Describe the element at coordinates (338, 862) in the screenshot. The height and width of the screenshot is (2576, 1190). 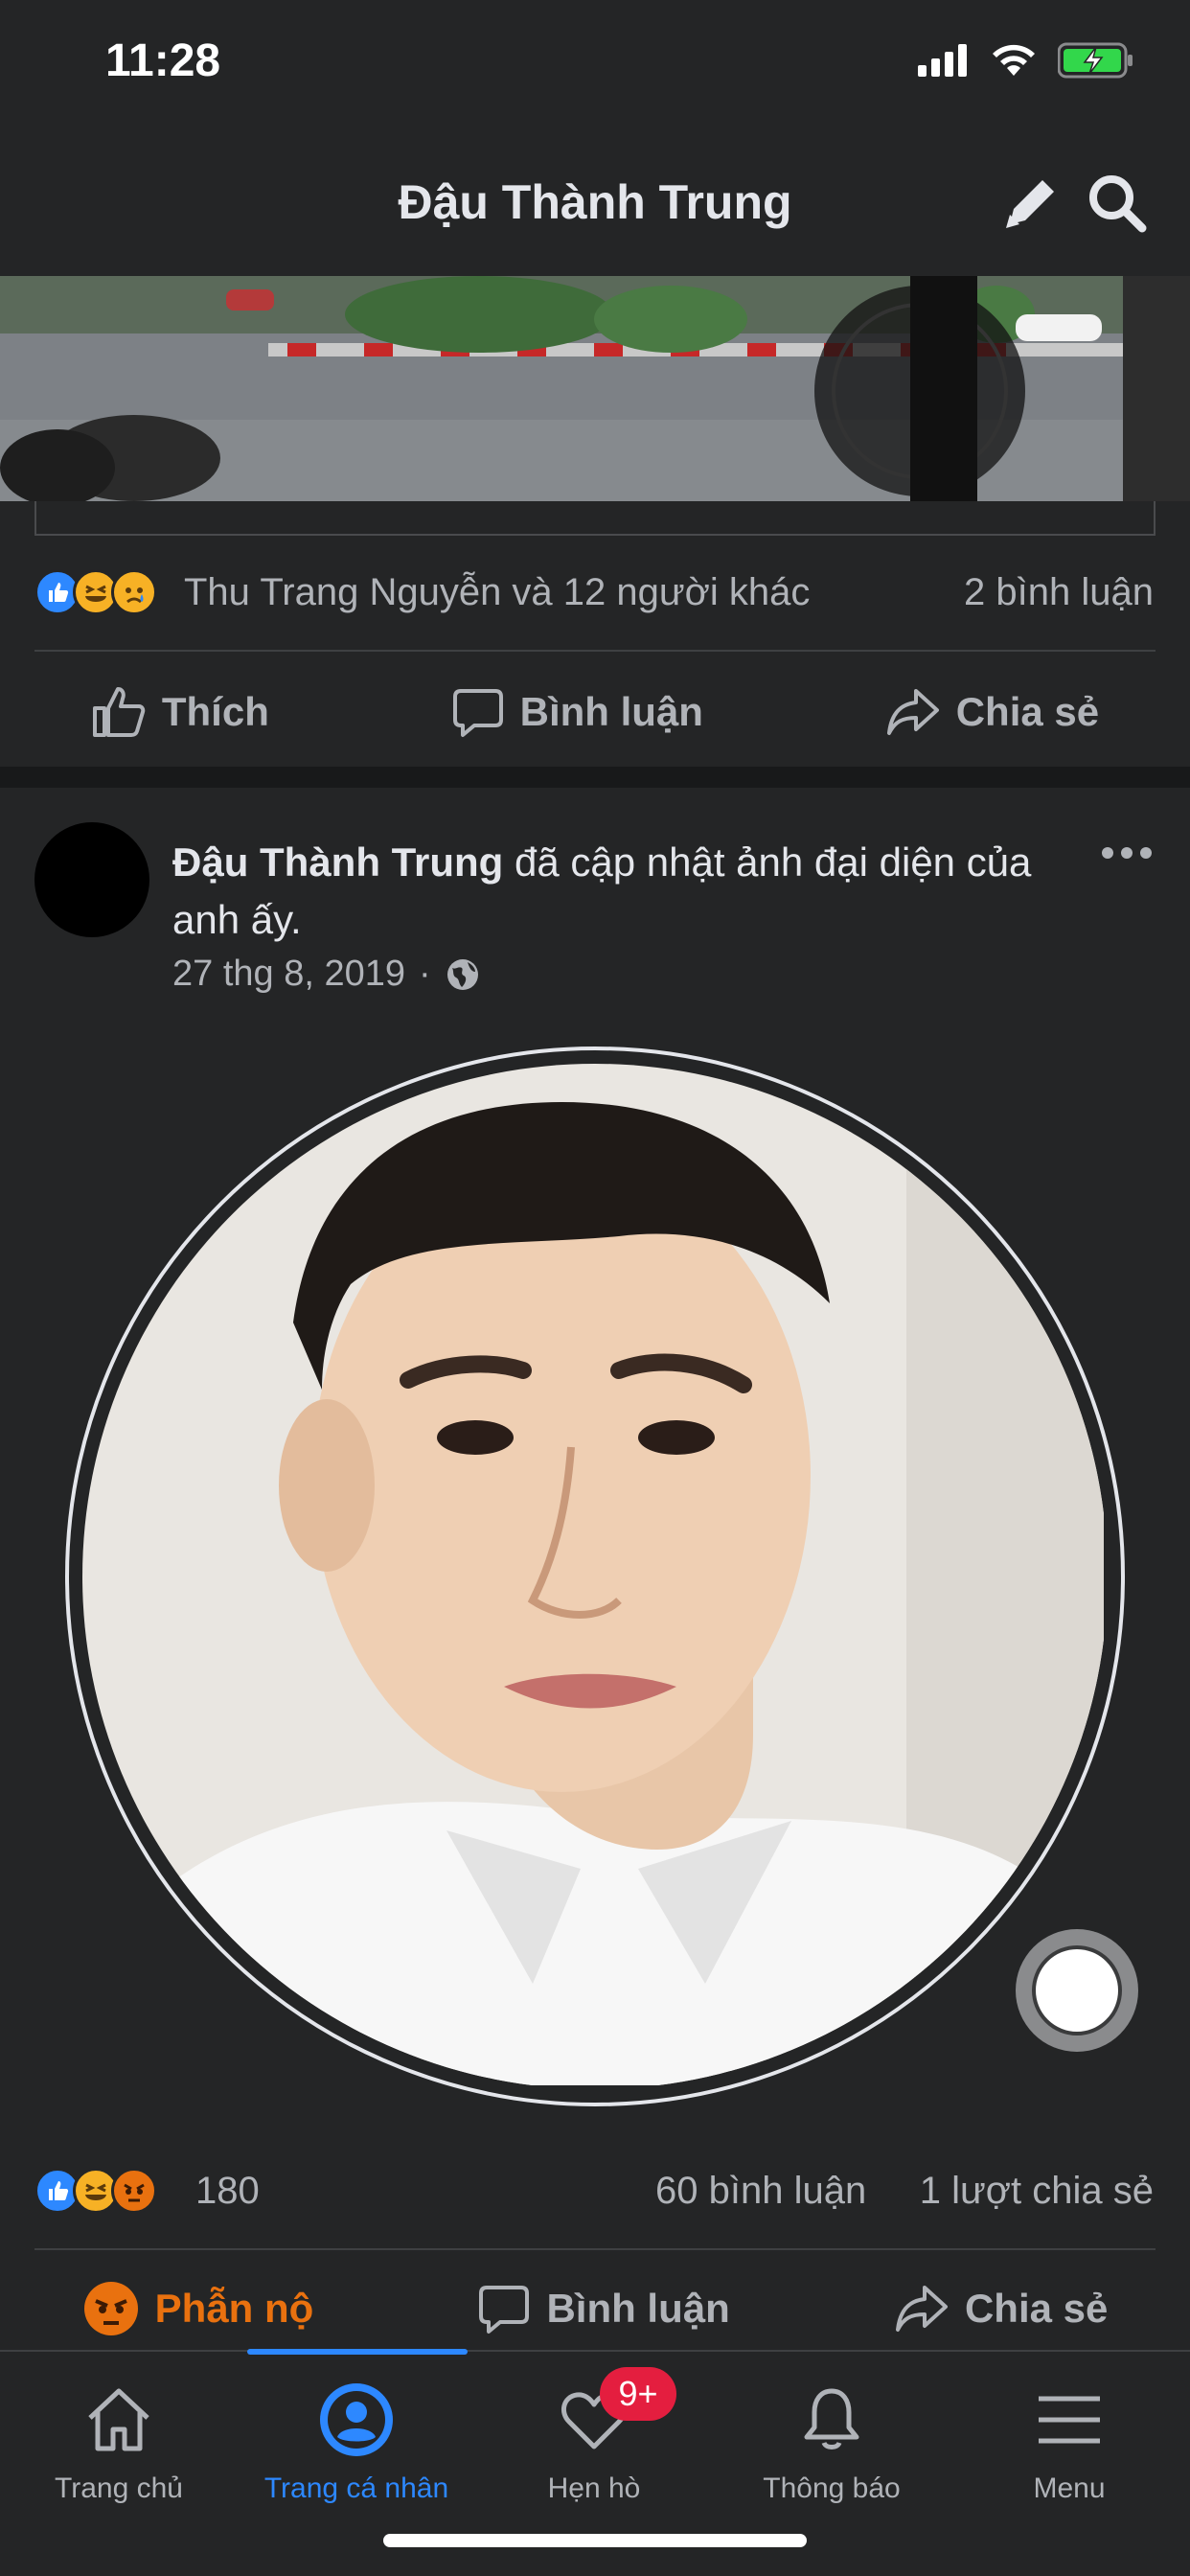
I see `post-author-name: Đậu Thành Trung` at that location.